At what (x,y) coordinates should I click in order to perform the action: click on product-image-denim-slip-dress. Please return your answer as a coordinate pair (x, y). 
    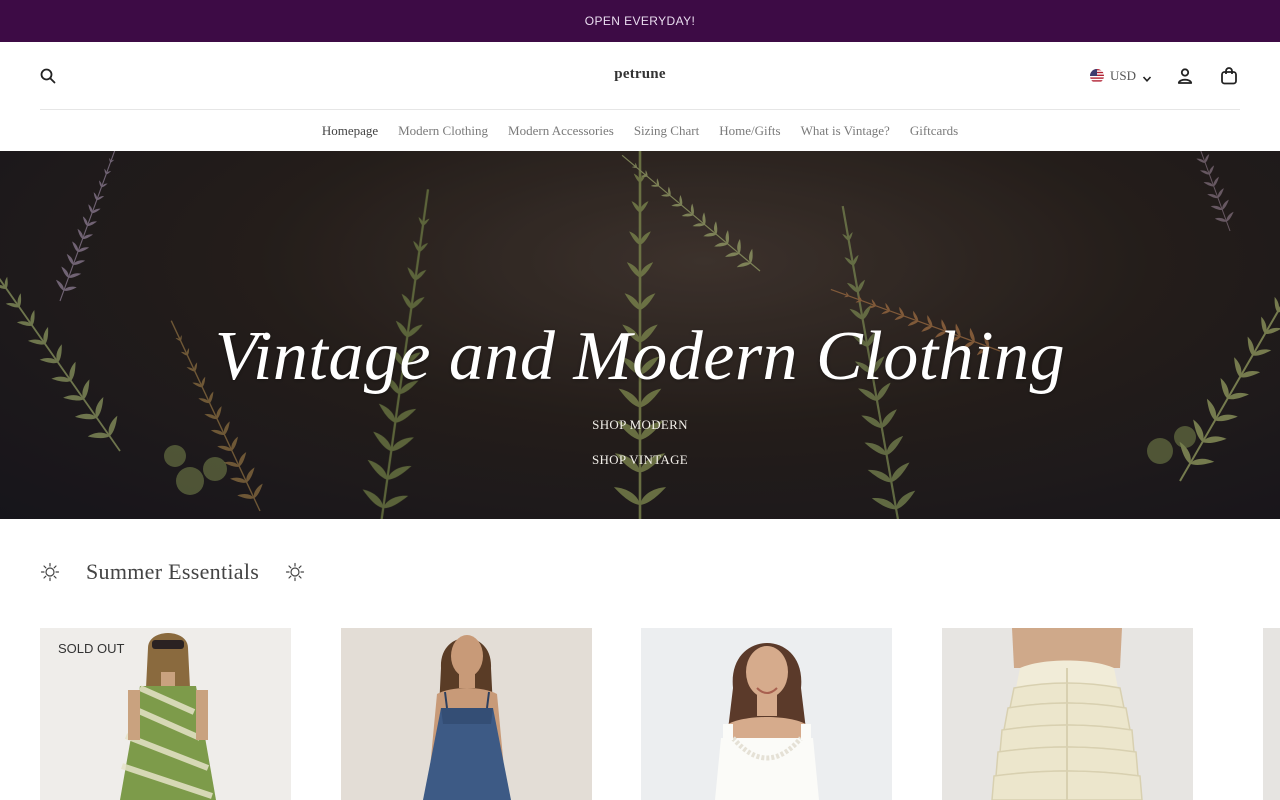
    Looking at the image, I should click on (466, 714).